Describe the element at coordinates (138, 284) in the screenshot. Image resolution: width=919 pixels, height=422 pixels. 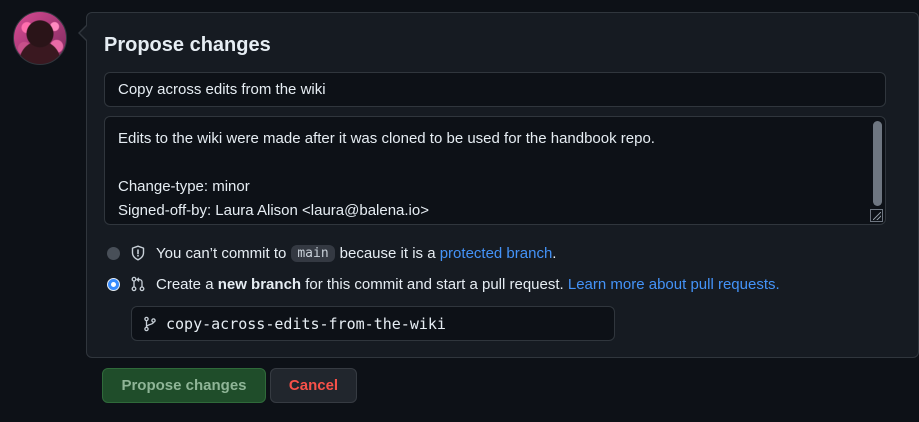
I see `git-pull-request-icon` at that location.